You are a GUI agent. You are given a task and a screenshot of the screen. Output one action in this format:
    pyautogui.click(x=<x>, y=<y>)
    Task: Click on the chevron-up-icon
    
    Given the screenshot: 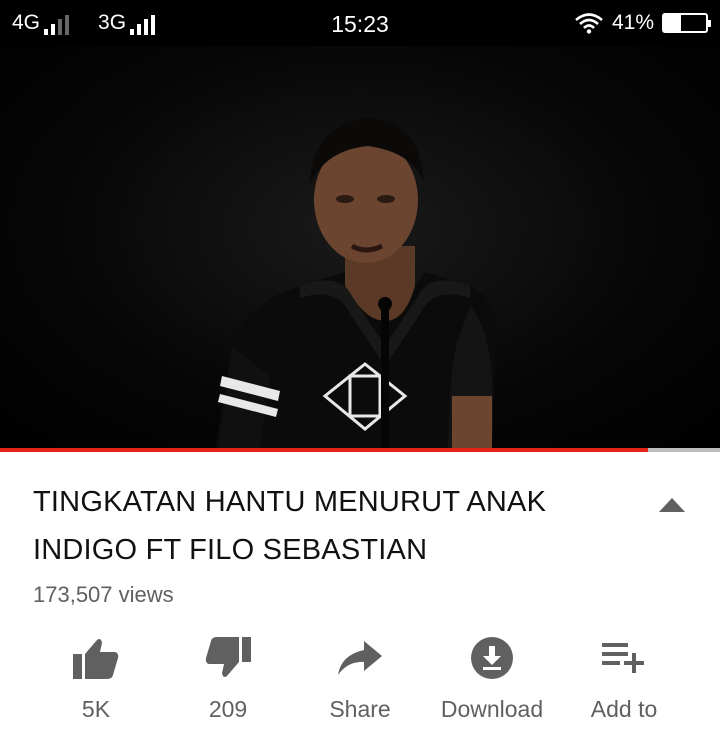 What is the action you would take?
    pyautogui.click(x=672, y=505)
    